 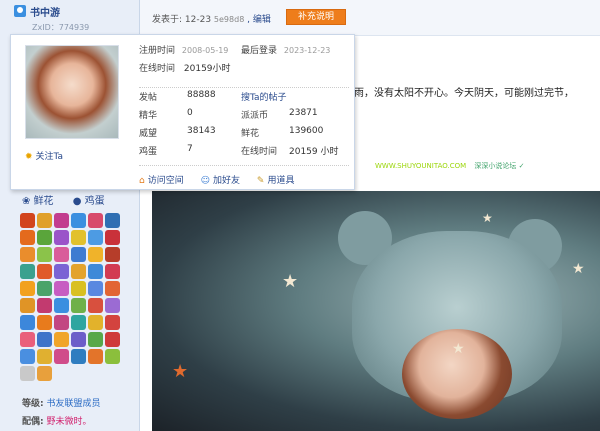 What do you see at coordinates (255, 116) in the screenshot?
I see `stat-label: 派派币` at bounding box center [255, 116].